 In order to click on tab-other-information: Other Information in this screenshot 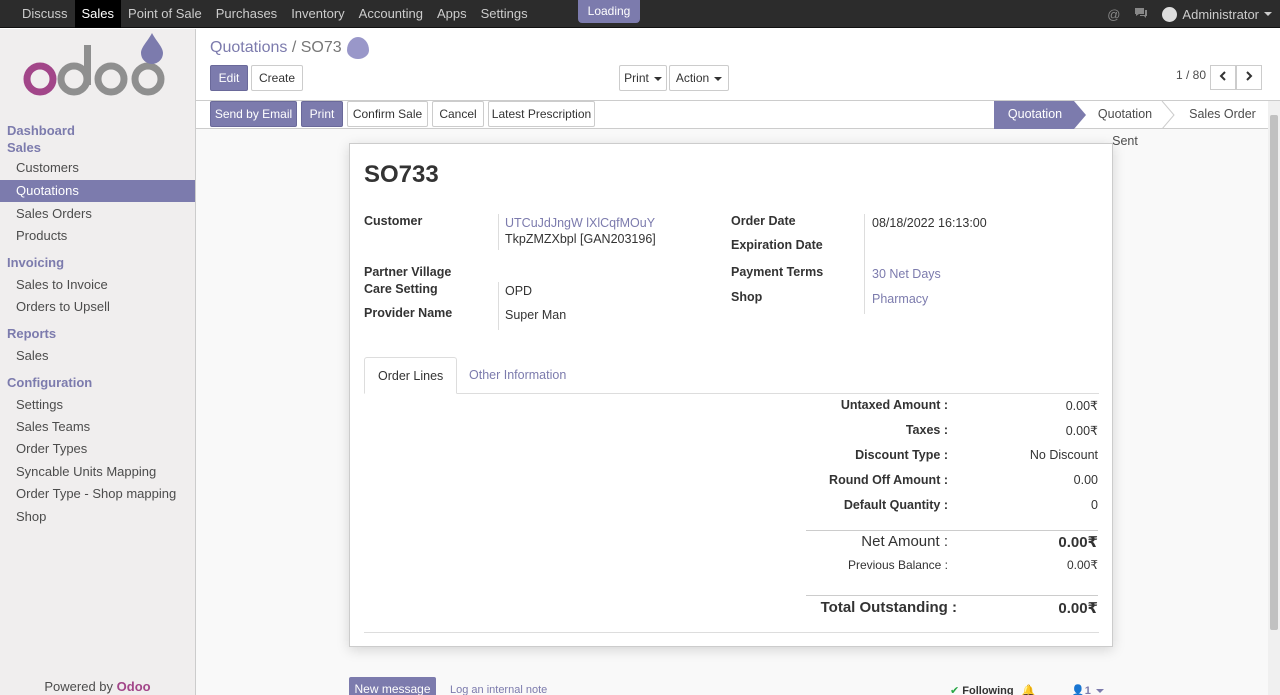, I will do `click(517, 375)`.